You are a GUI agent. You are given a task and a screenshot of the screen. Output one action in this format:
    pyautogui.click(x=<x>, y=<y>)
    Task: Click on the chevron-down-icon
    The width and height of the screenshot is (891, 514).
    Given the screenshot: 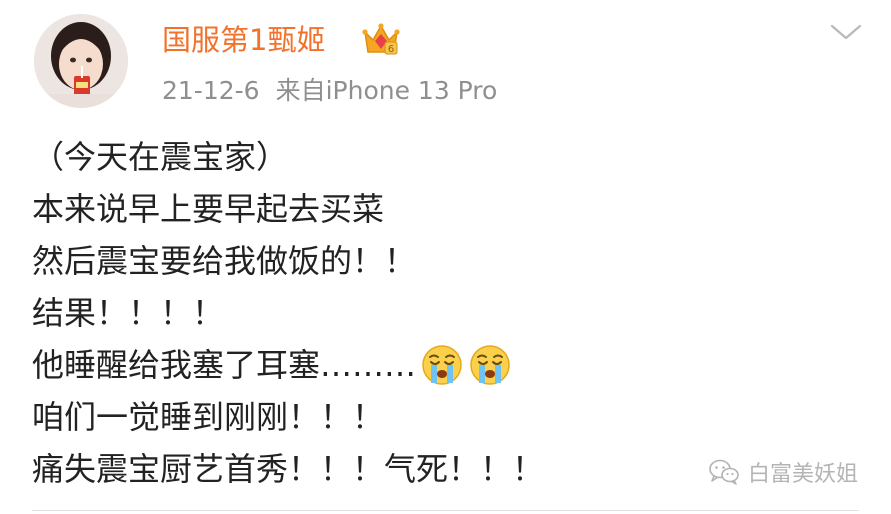 What is the action you would take?
    pyautogui.click(x=846, y=32)
    